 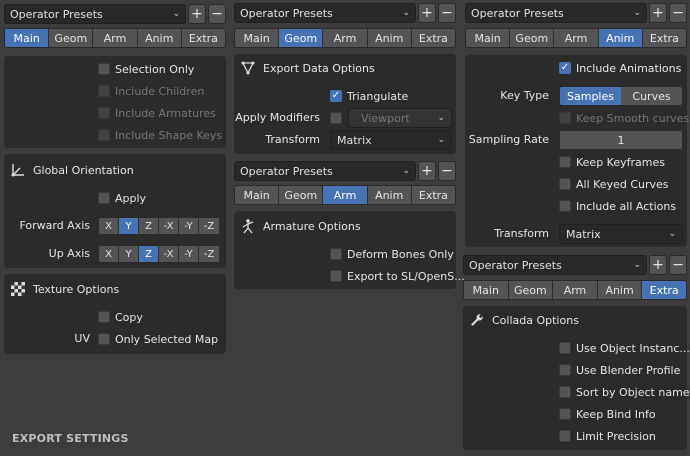 What do you see at coordinates (146, 69) in the screenshot?
I see `selection-only-checkbox: Selection Only` at bounding box center [146, 69].